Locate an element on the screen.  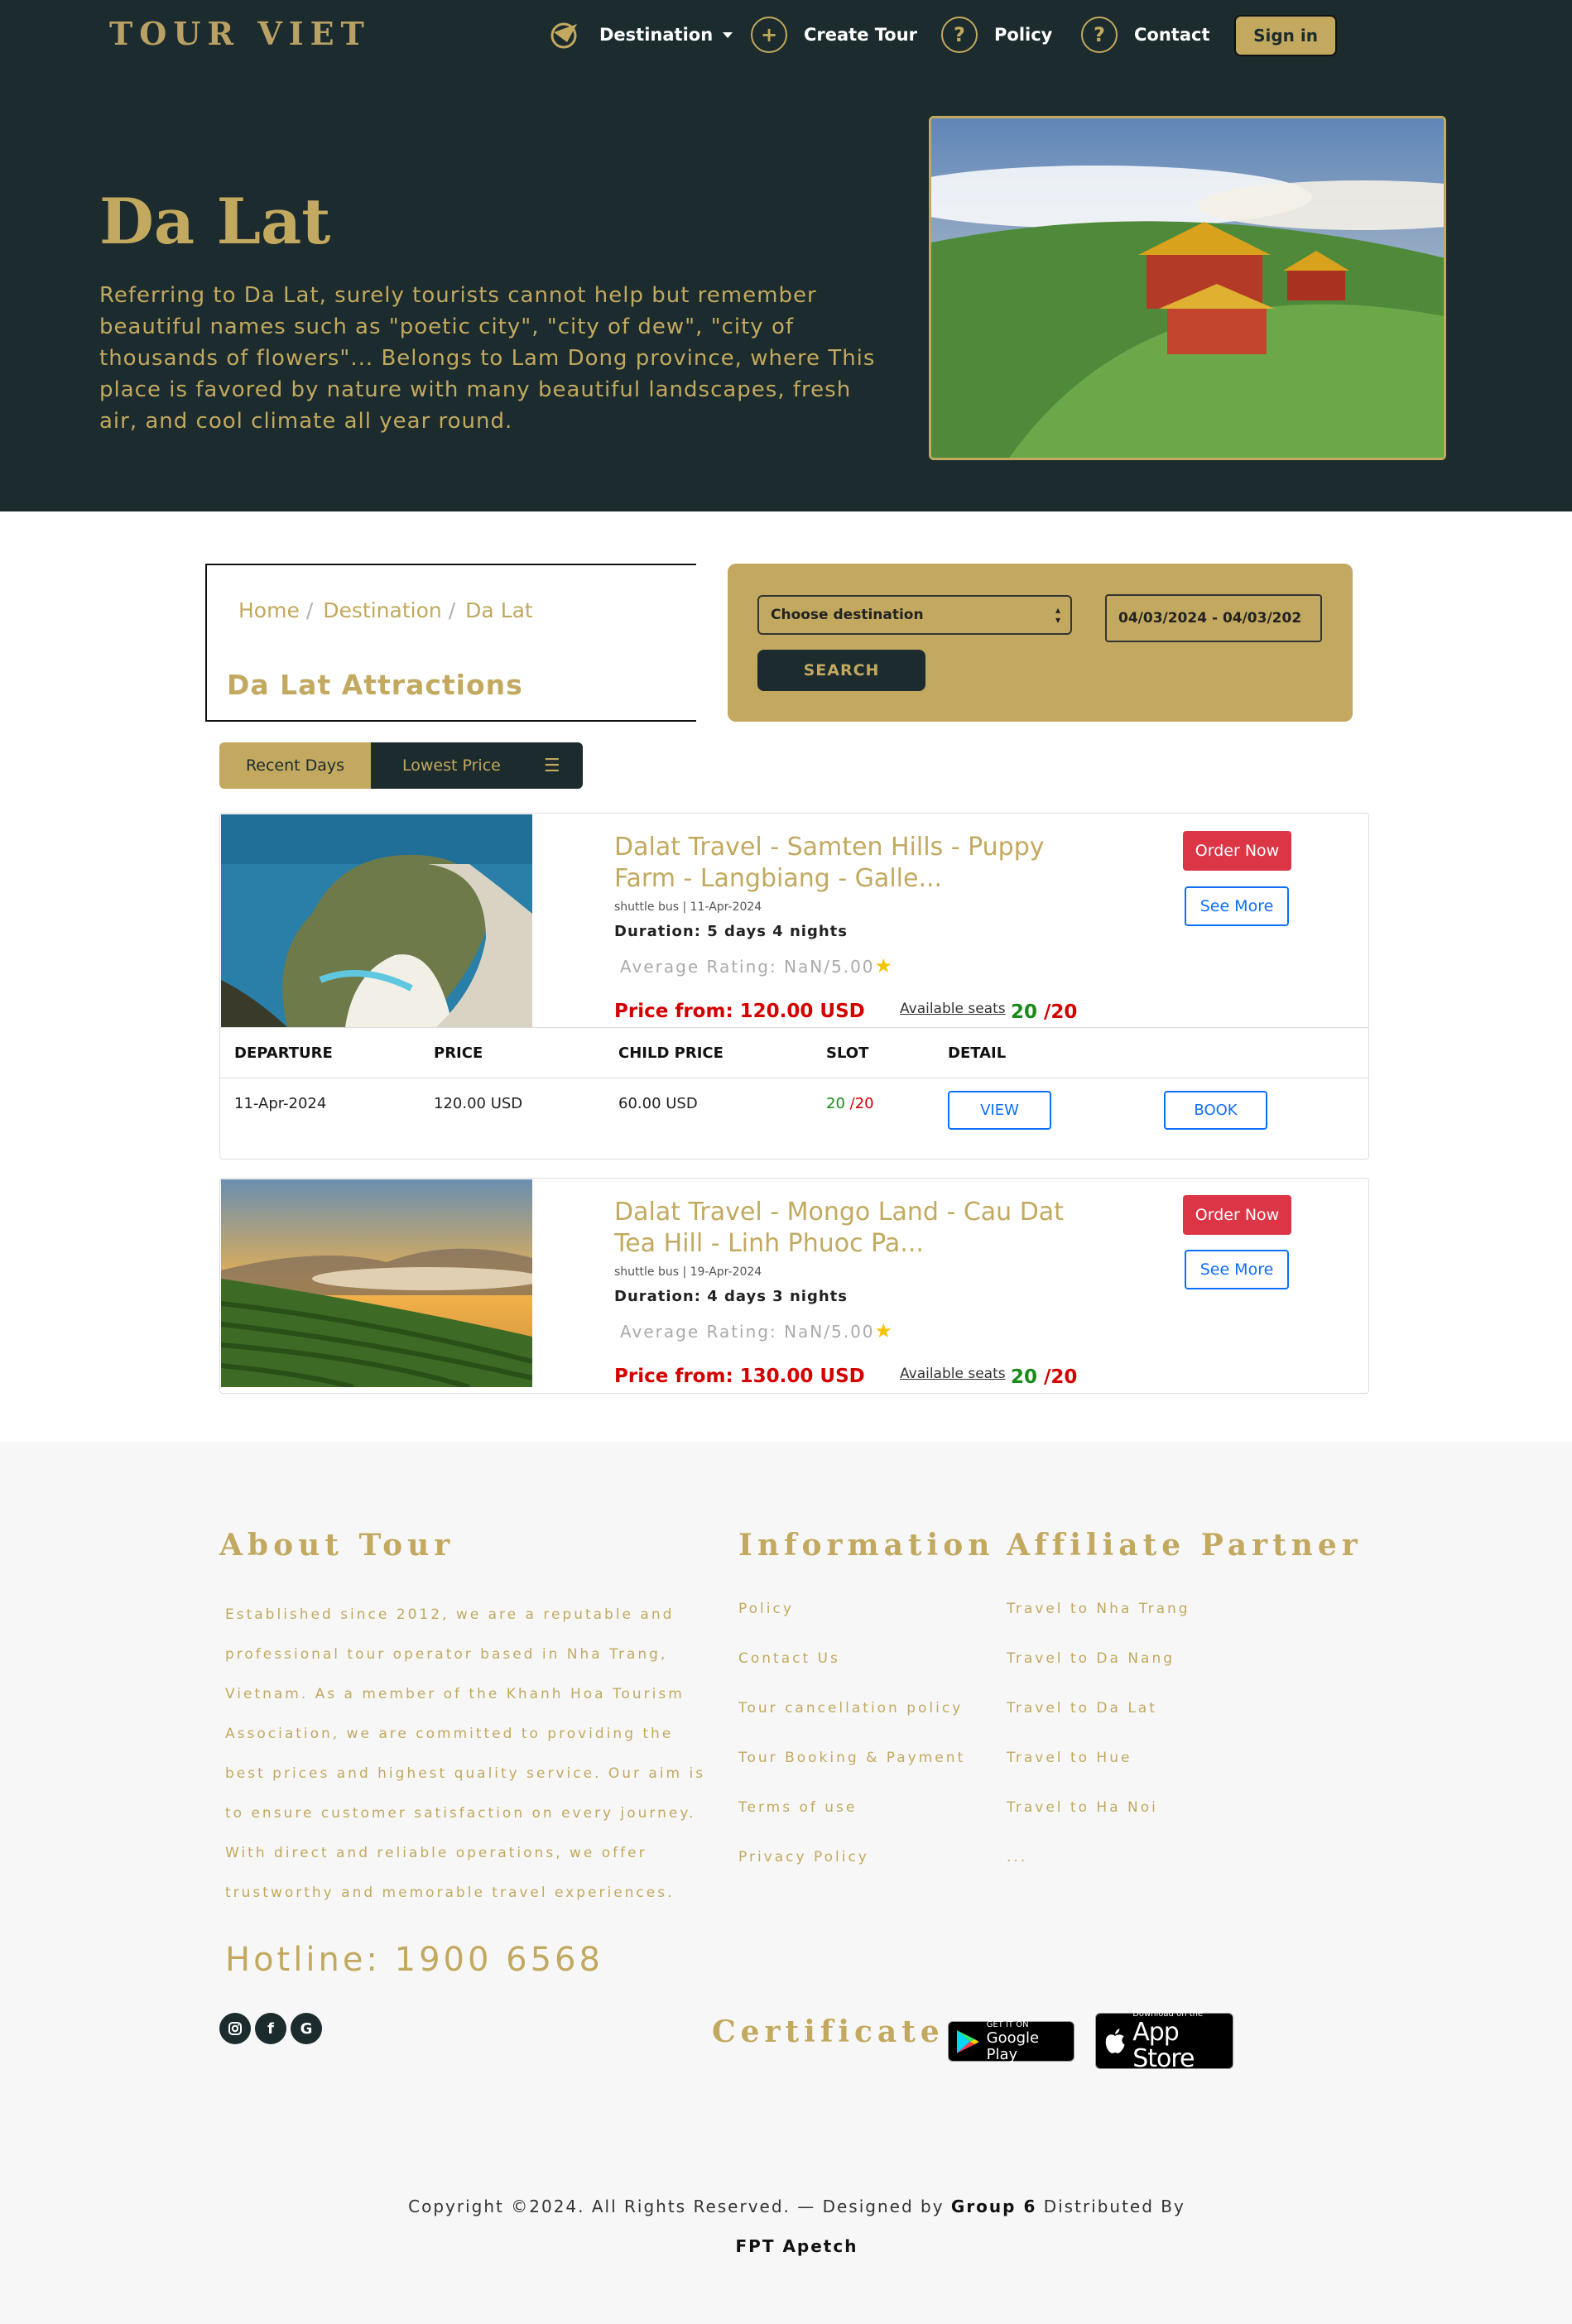
app-store-label: App Store is located at coordinates (1163, 2046).